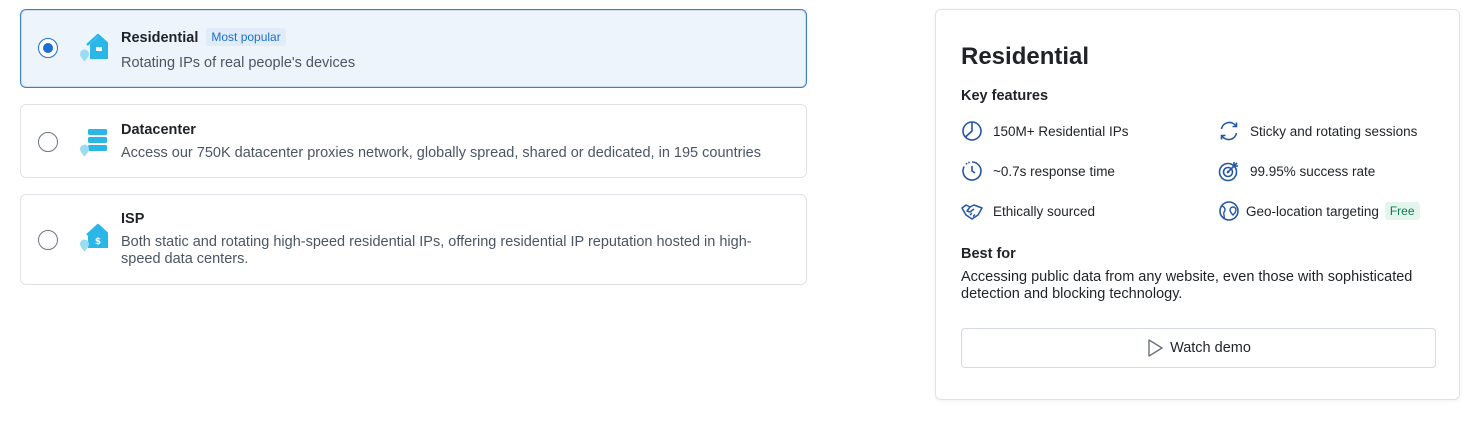  I want to click on feature-label: Ethically sourced, so click(1044, 211).